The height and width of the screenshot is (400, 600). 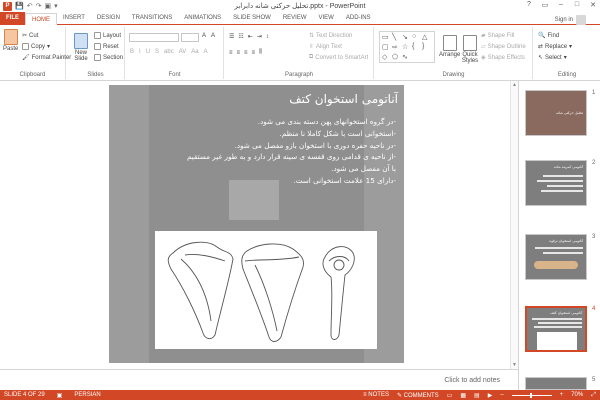 What do you see at coordinates (39, 6) in the screenshot?
I see `redo-icon: ↷` at bounding box center [39, 6].